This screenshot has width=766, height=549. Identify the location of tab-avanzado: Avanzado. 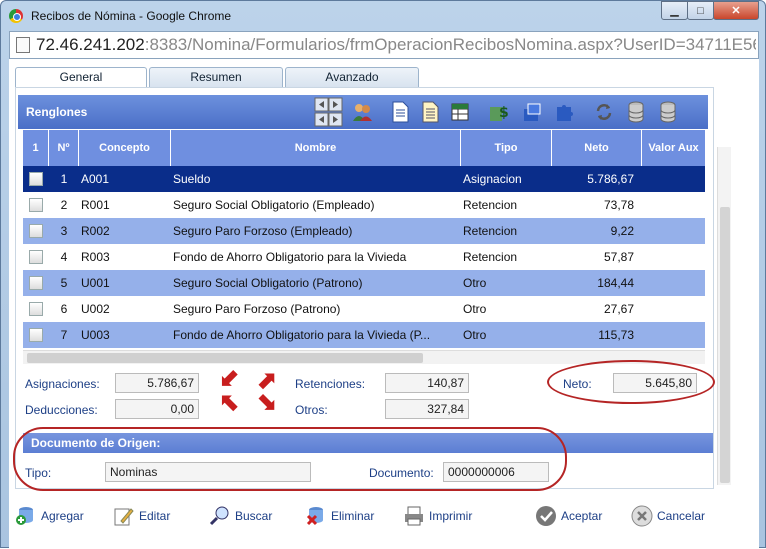
(352, 77).